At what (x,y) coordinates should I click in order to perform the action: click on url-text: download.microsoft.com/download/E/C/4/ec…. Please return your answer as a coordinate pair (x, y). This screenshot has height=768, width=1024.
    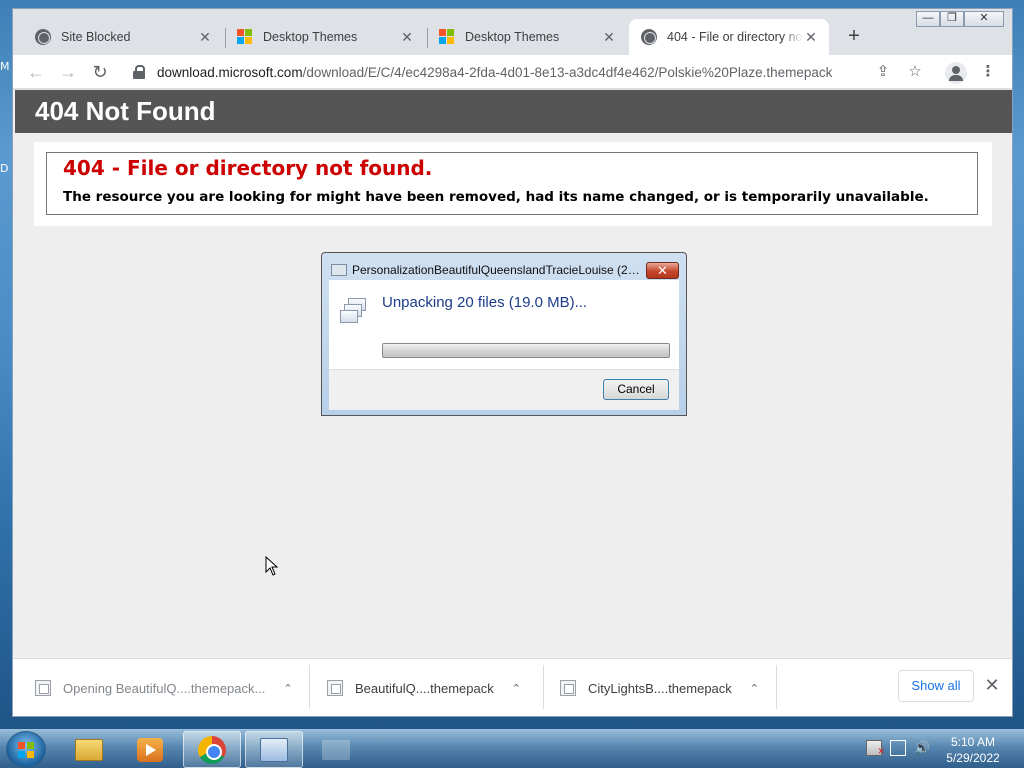
    Looking at the image, I should click on (494, 72).